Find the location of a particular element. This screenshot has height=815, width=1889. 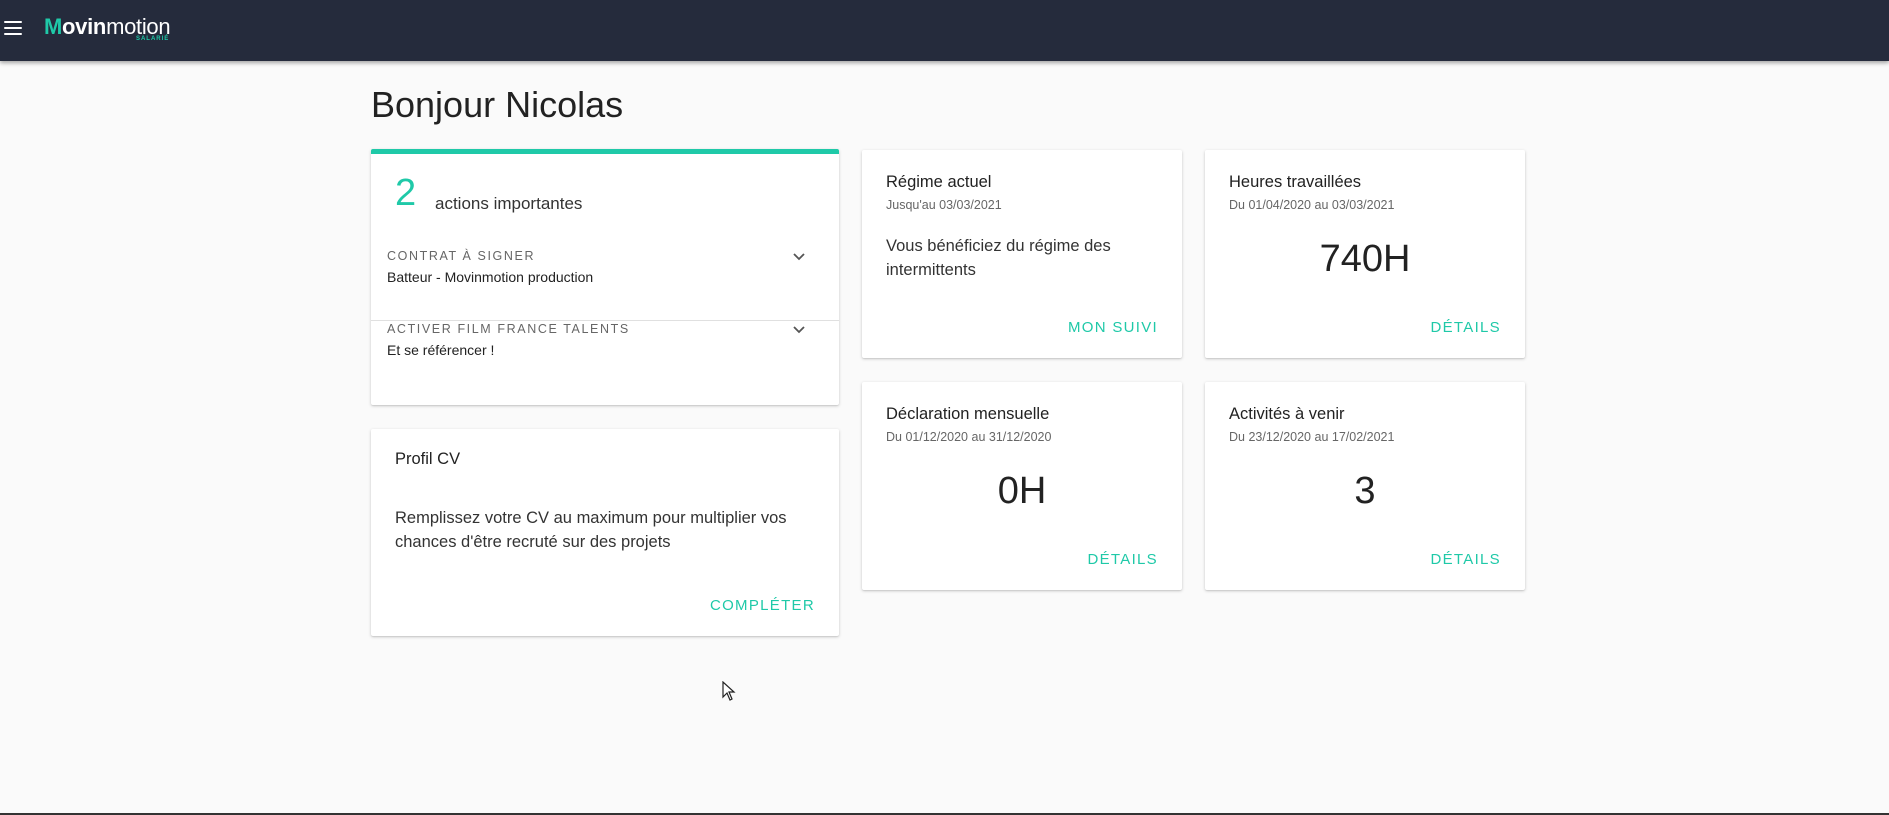

card-title: Déclaration mensuelle is located at coordinates (968, 414).